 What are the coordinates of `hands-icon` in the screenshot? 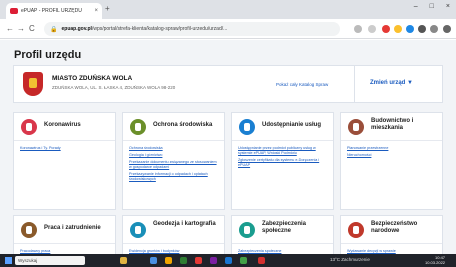 It's located at (247, 230).